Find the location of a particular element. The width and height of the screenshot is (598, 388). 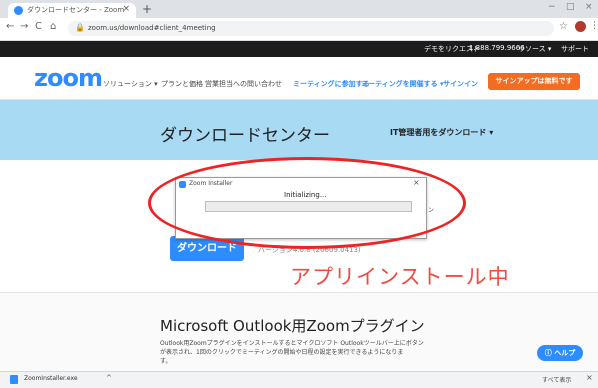

chevron-up-icon: ^ is located at coordinates (109, 378).